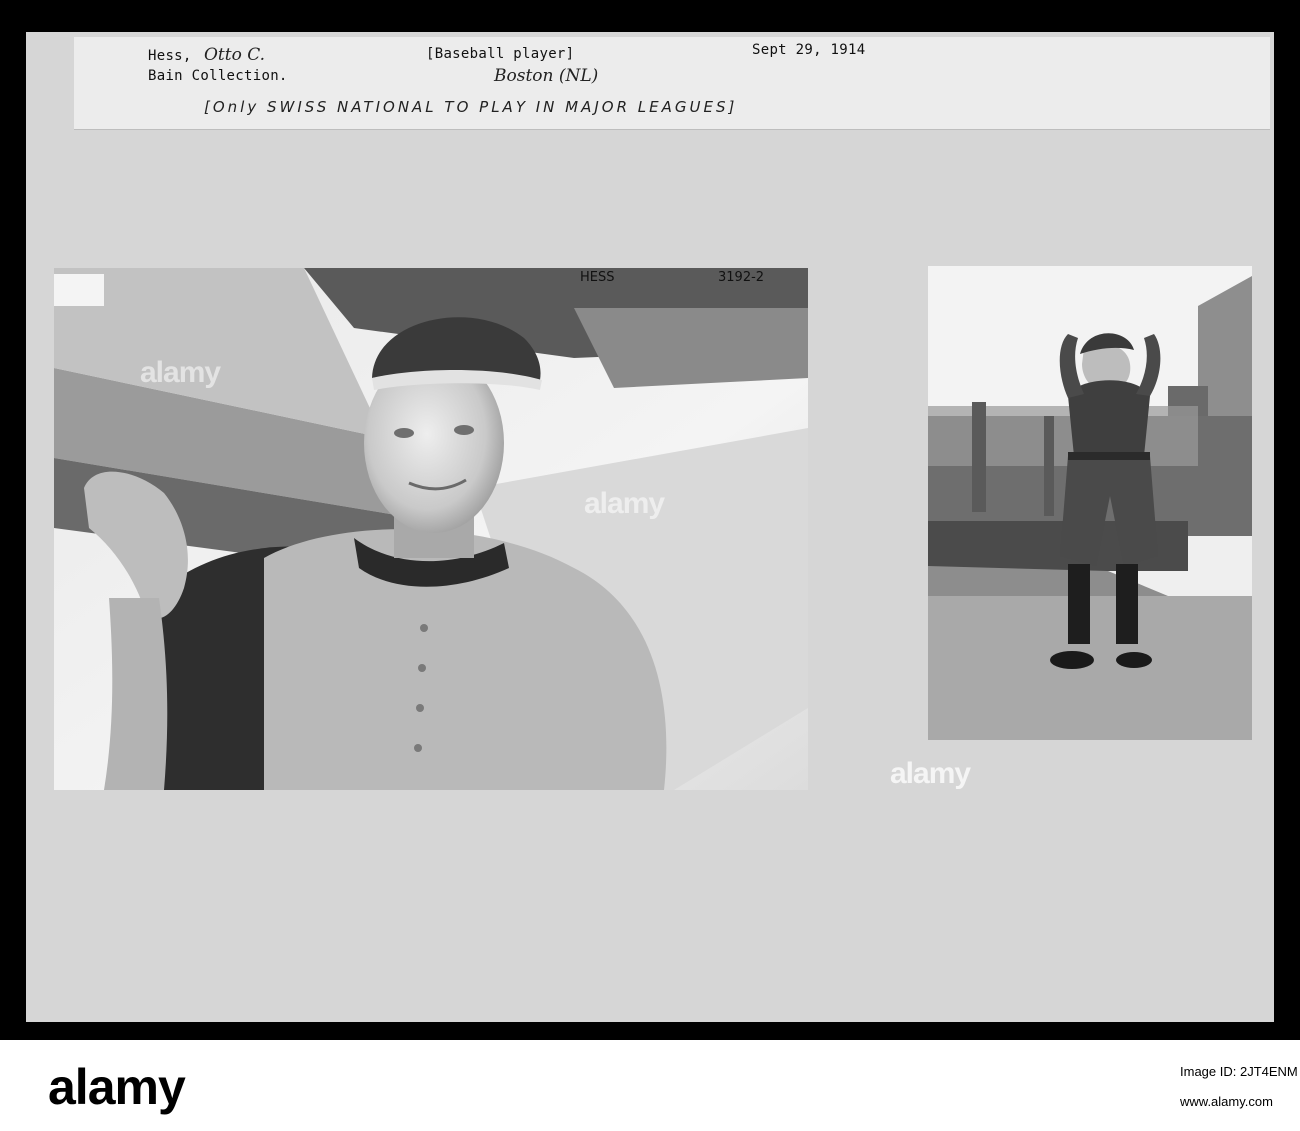  I want to click on label-name-handwritten: Otto C., so click(235, 55).